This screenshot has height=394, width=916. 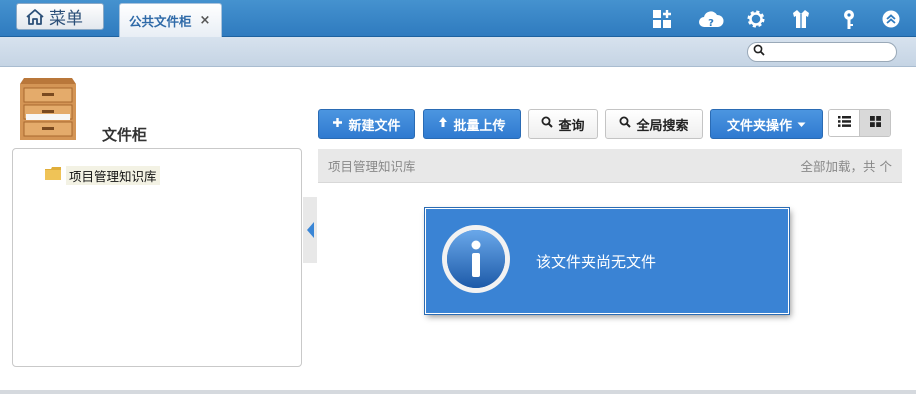 What do you see at coordinates (610, 166) in the screenshot?
I see `content-header: 项目管理知识库 全部加载，共 个` at bounding box center [610, 166].